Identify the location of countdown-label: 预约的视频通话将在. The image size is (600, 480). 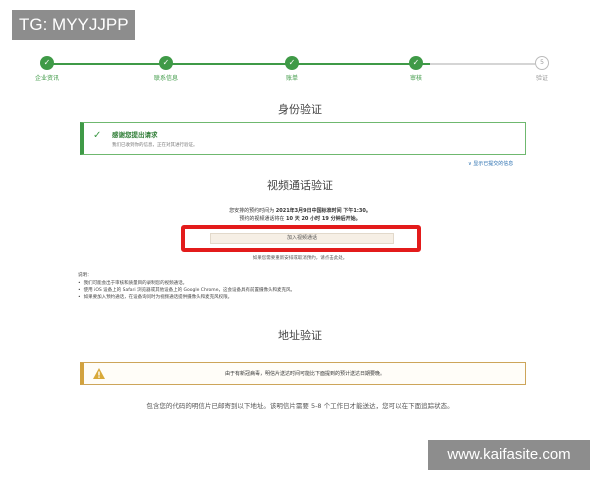
(262, 219).